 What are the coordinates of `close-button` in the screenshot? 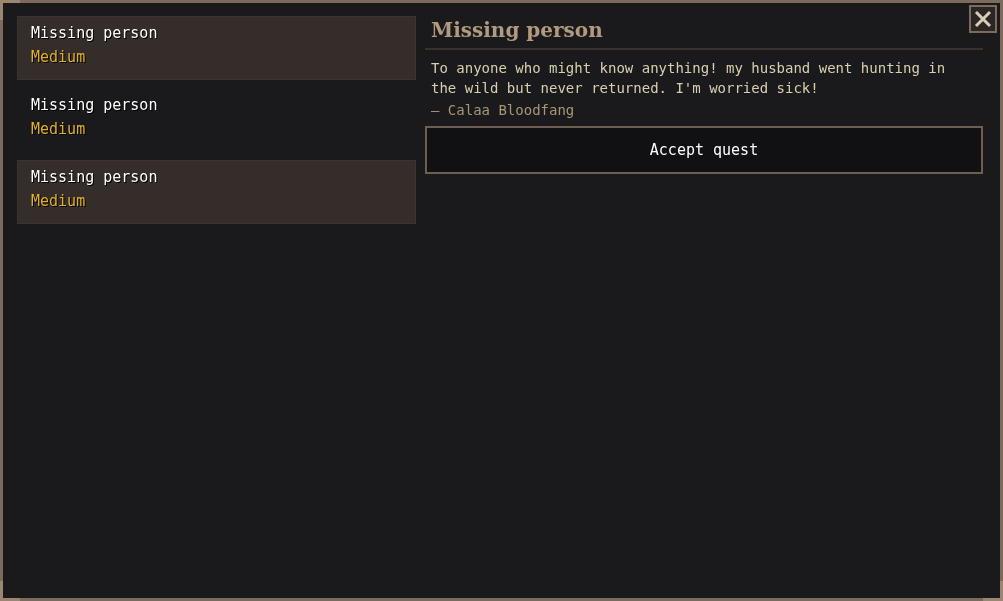 It's located at (983, 19).